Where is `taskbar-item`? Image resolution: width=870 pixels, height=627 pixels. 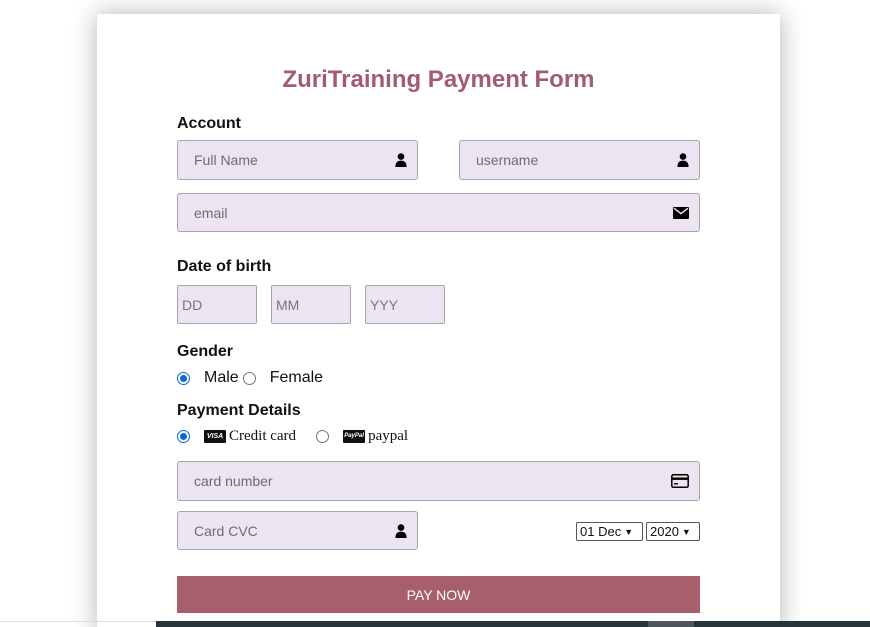 taskbar-item is located at coordinates (671, 624).